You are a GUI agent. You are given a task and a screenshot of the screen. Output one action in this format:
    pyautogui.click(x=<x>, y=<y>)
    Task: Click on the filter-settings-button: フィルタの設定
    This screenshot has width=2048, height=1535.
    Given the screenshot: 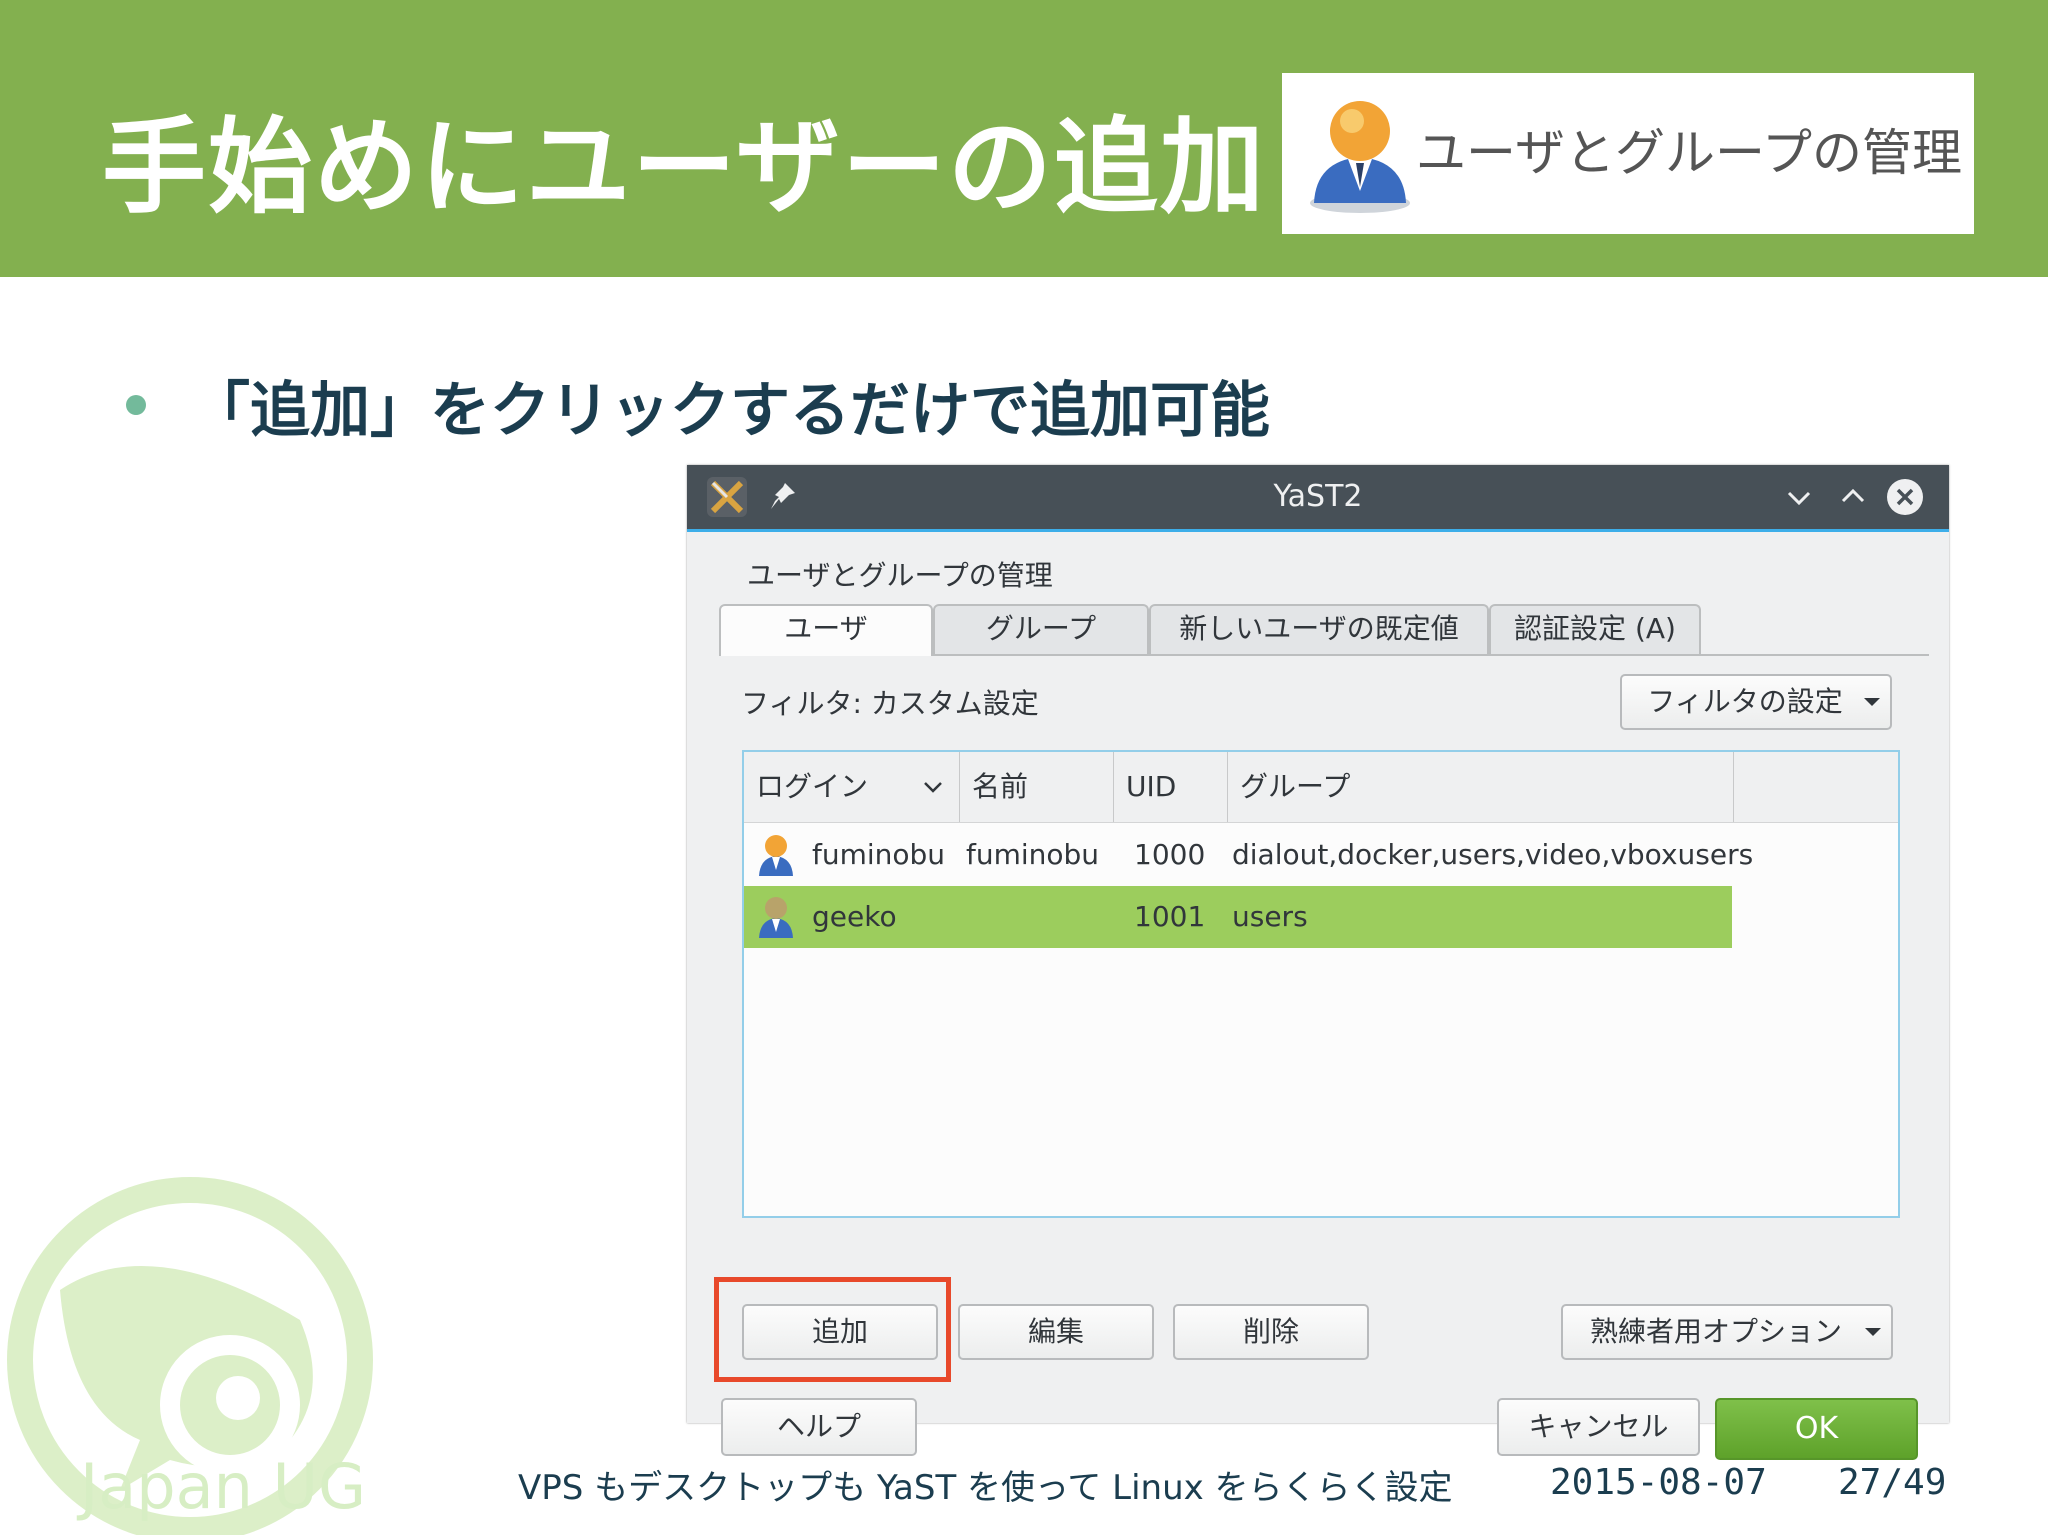 What is the action you would take?
    pyautogui.click(x=1756, y=702)
    